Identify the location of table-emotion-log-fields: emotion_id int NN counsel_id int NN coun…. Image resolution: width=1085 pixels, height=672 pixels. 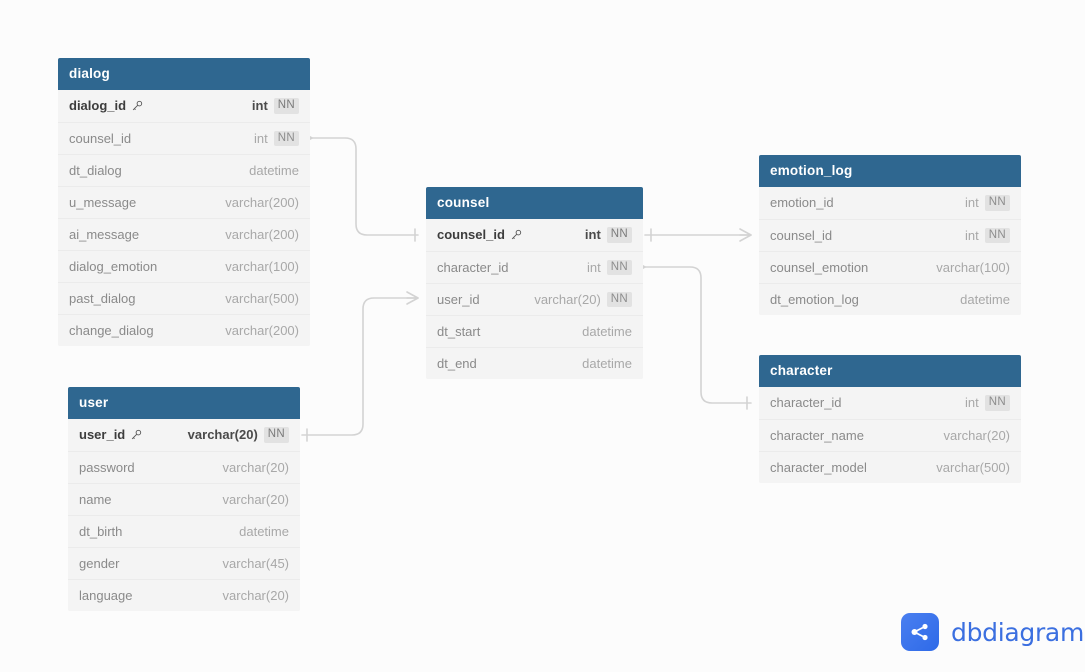
(890, 251).